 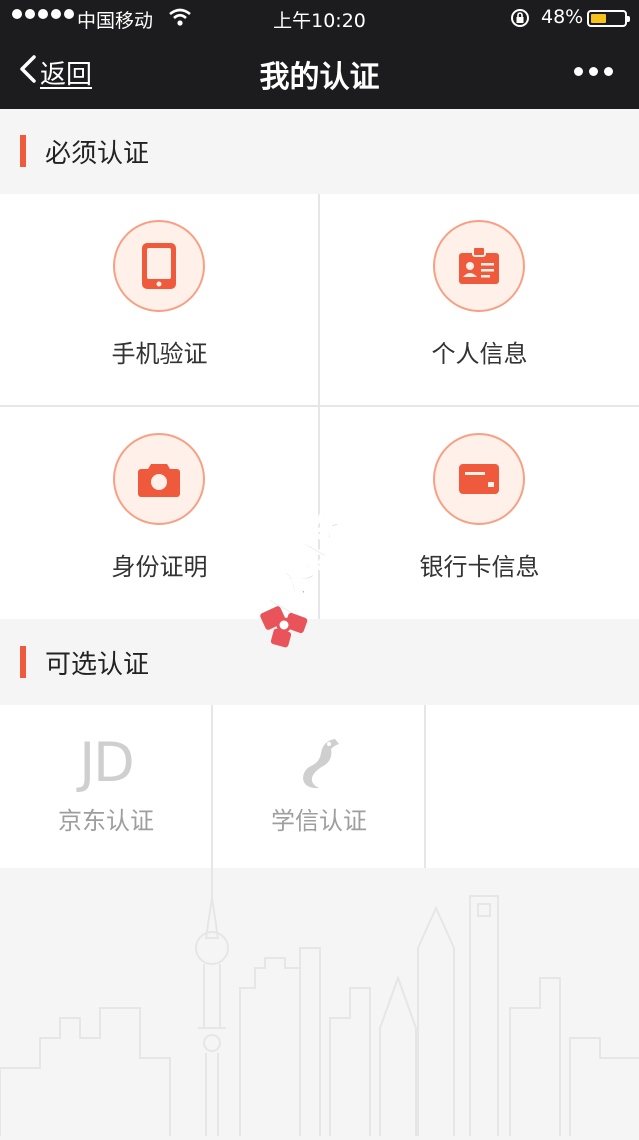 I want to click on xuexin-verification-item: 学信认证, so click(x=319, y=786).